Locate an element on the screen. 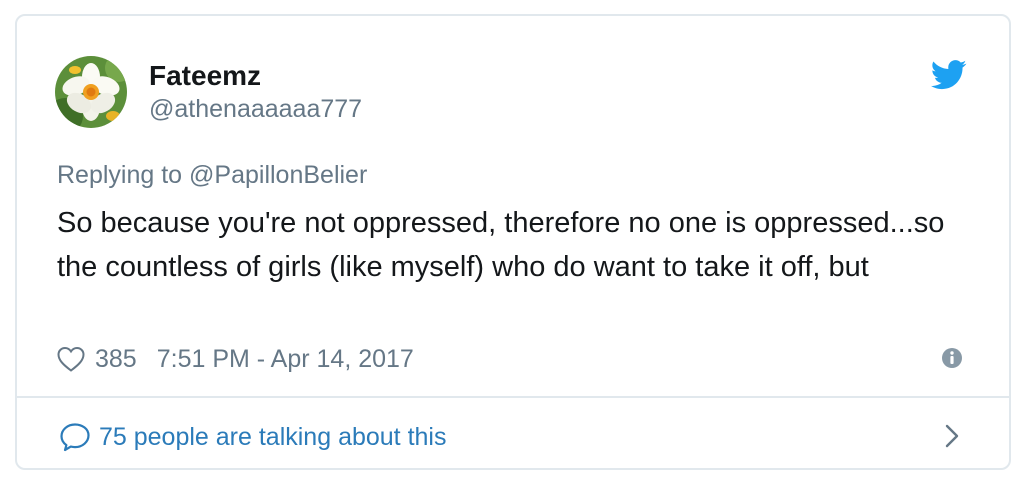 The image size is (1024, 484). replying-to: Replying to @PapillonBelier is located at coordinates (212, 175).